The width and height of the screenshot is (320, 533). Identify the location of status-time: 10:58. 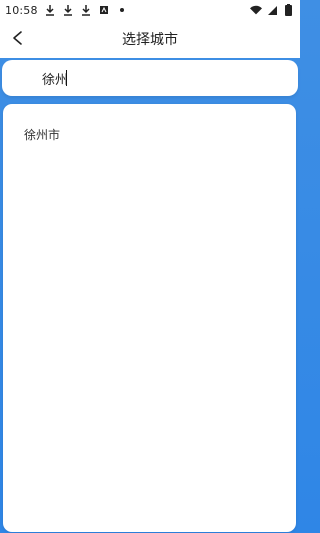
(21, 10).